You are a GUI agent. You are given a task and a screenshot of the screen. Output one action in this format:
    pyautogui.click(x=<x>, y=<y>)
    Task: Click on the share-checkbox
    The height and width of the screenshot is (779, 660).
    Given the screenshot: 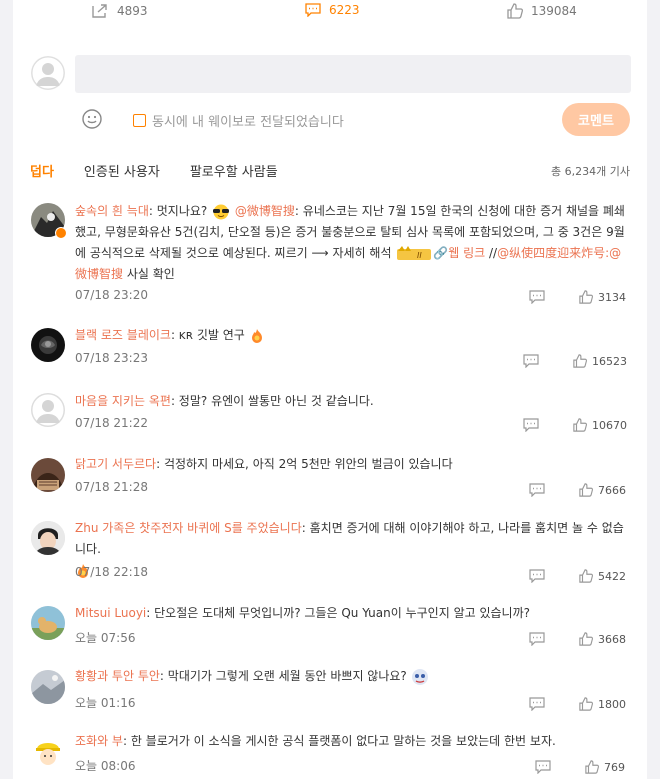 What is the action you would take?
    pyautogui.click(x=139, y=120)
    